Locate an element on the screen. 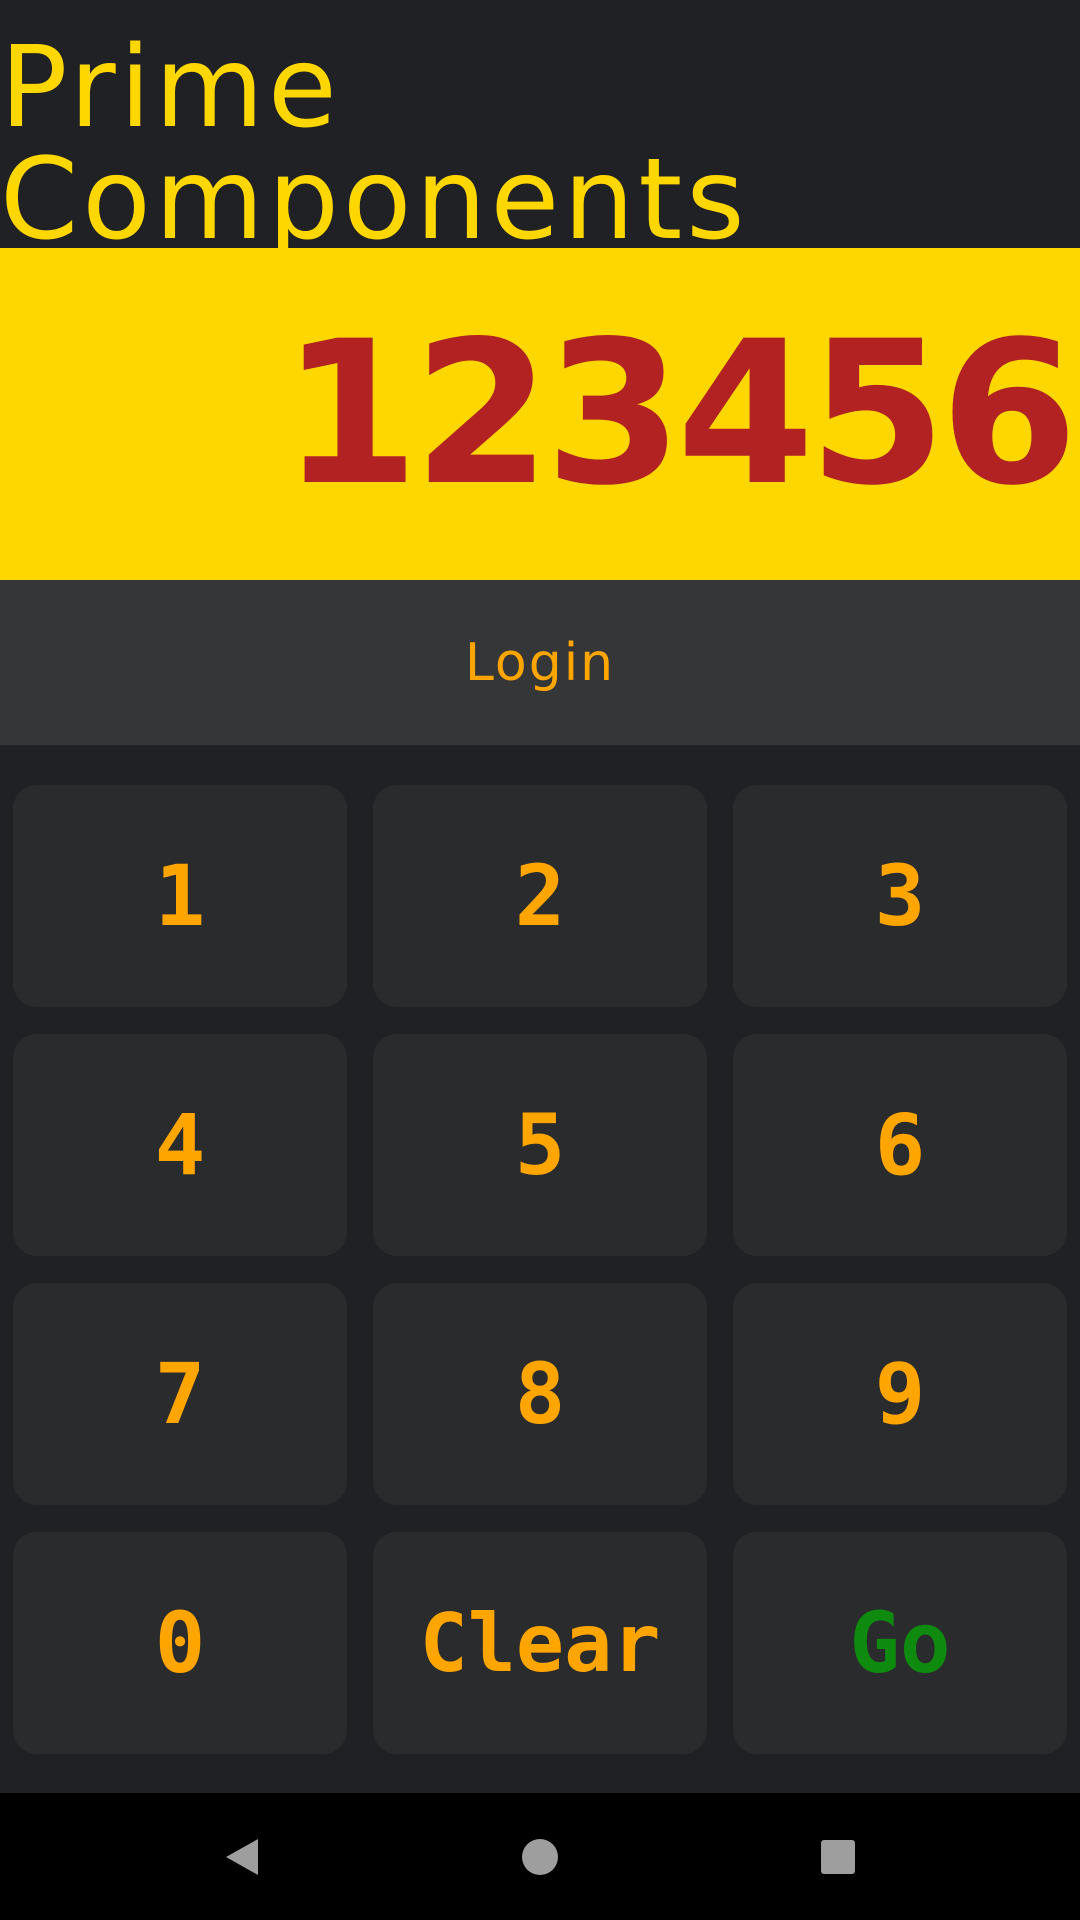  display-value: 123456 is located at coordinates (679, 413).